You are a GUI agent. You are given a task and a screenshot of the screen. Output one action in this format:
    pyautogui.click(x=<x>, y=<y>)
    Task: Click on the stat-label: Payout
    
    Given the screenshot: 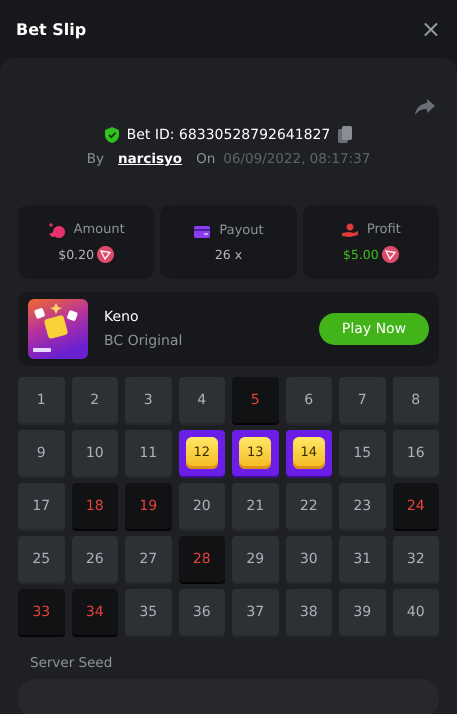 What is the action you would take?
    pyautogui.click(x=241, y=230)
    